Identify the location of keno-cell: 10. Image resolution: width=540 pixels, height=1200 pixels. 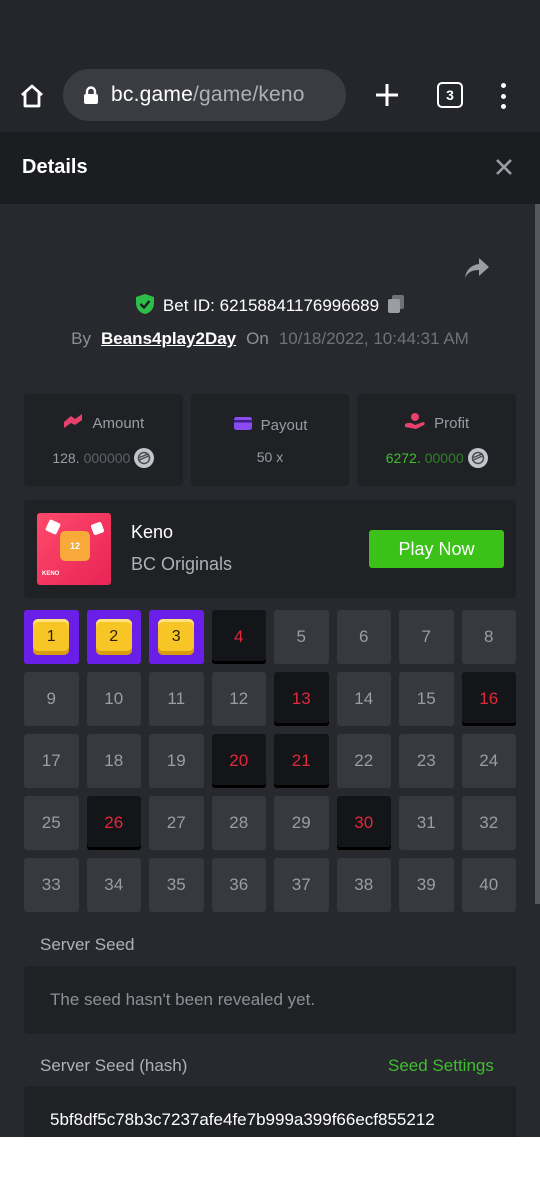
(113, 699).